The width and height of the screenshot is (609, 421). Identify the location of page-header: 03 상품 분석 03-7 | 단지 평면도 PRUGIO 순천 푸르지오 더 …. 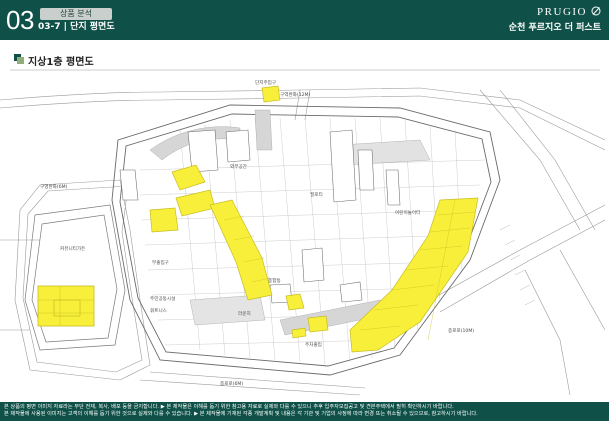
(304, 20).